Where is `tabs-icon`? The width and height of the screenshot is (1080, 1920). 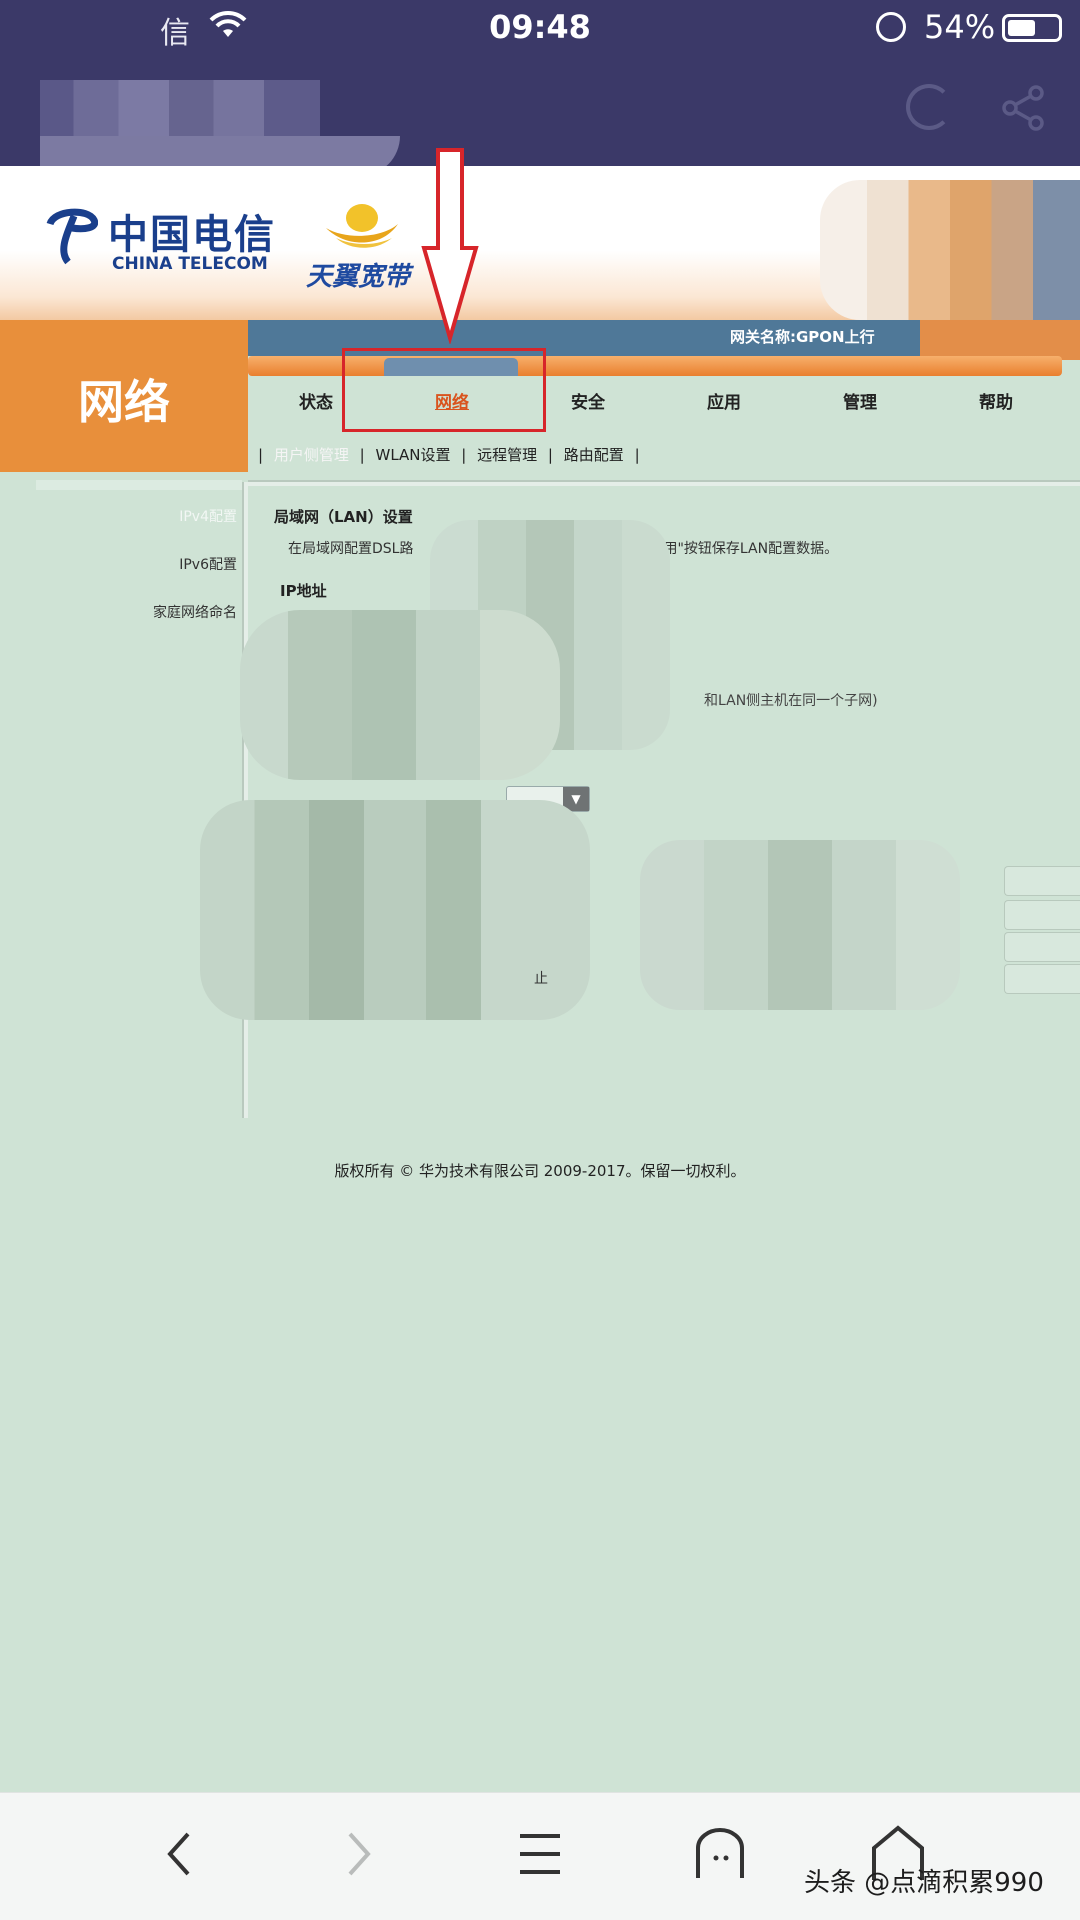
tabs-icon is located at coordinates (720, 1854).